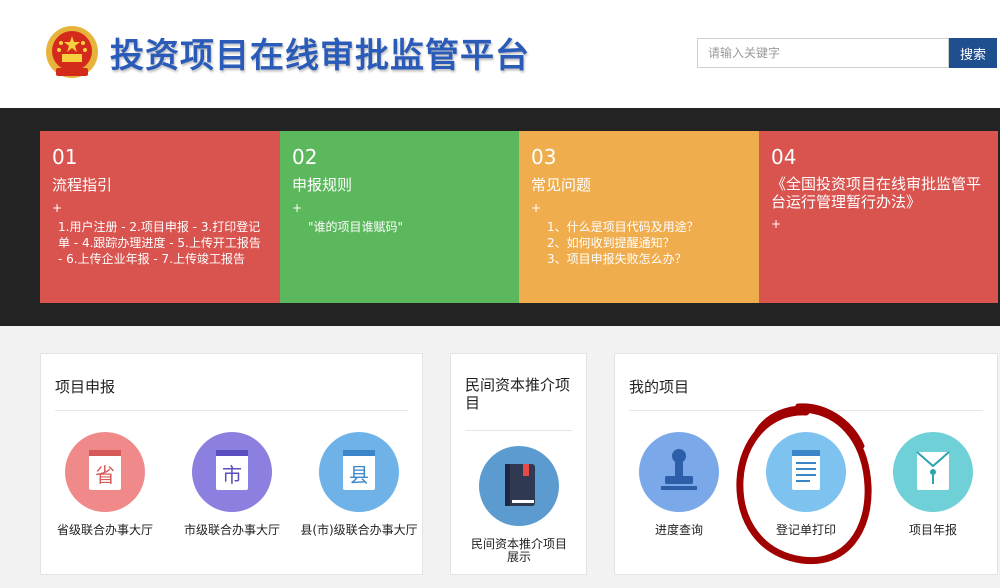 The width and height of the screenshot is (1000, 588). Describe the element at coordinates (876, 193) in the screenshot. I see `card-title: 《全国投资项目在线审批监管平台运行管理暂行办法》` at that location.